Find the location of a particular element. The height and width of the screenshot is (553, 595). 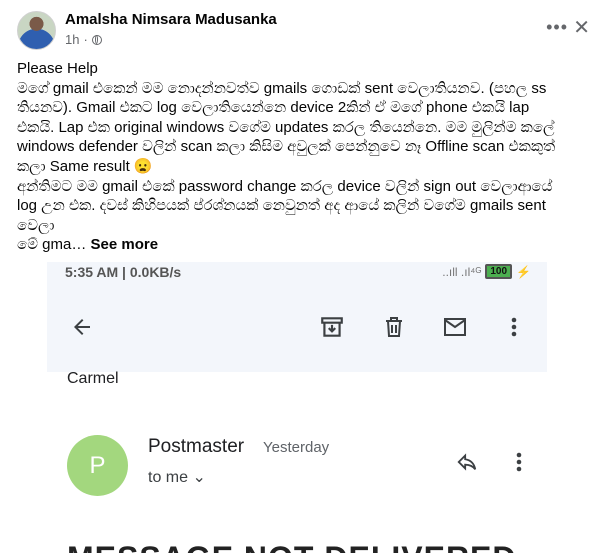

message-header: P Postmaster Yesterday to me ⌄ is located at coordinates (297, 462).